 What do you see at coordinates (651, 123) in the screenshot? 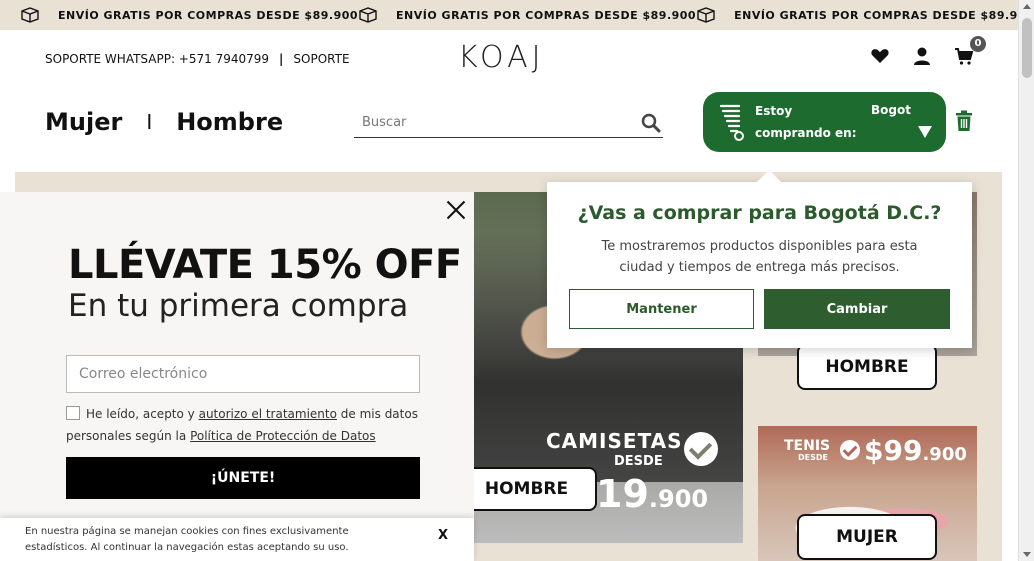
I see `search-icon` at bounding box center [651, 123].